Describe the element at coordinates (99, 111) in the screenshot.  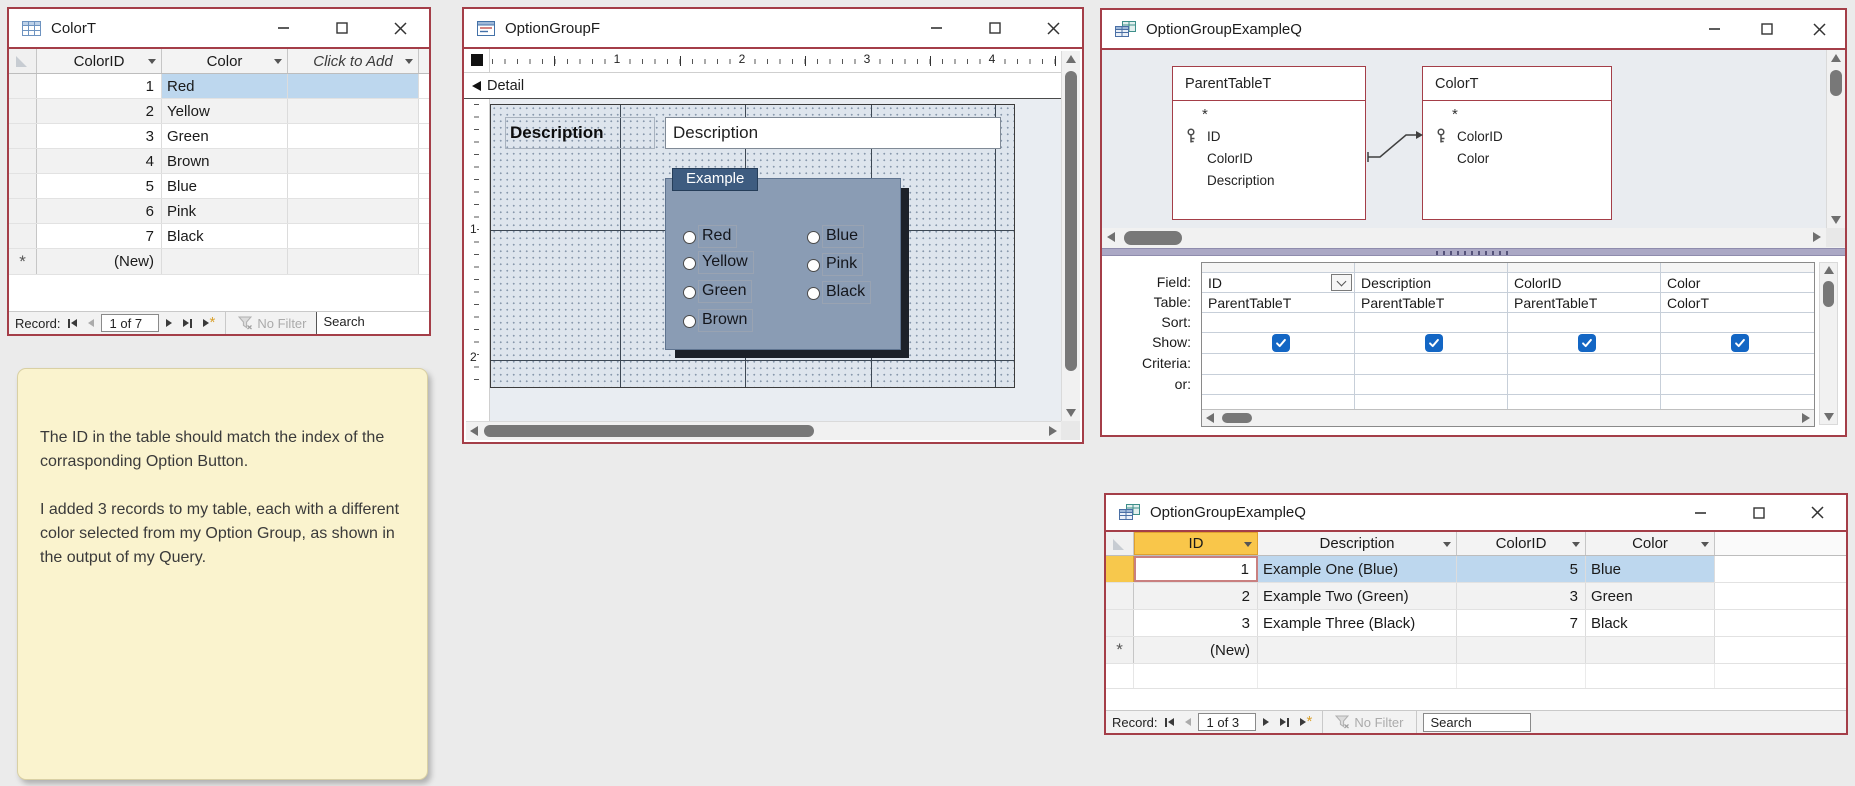
I see `cell-colorid: 2` at that location.